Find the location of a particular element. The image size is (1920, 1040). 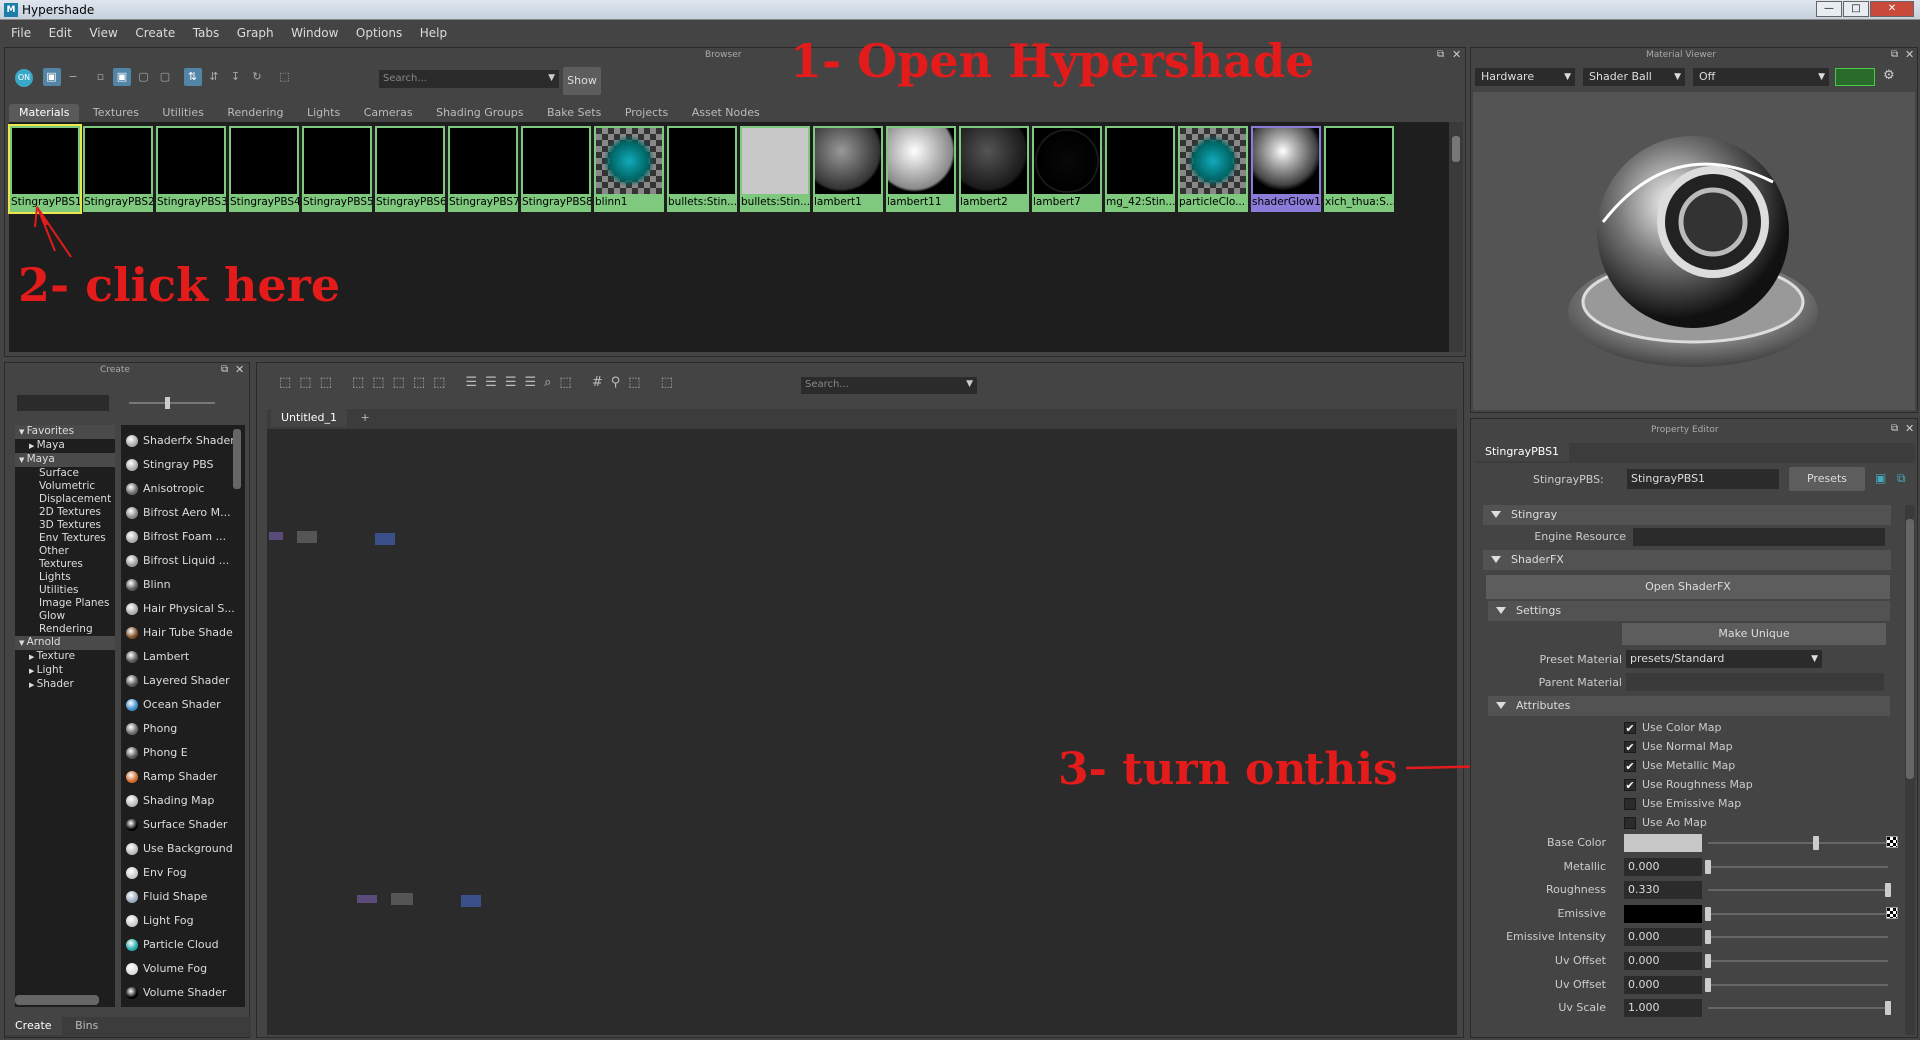

attr-value-field: 1.000 is located at coordinates (1663, 1008).